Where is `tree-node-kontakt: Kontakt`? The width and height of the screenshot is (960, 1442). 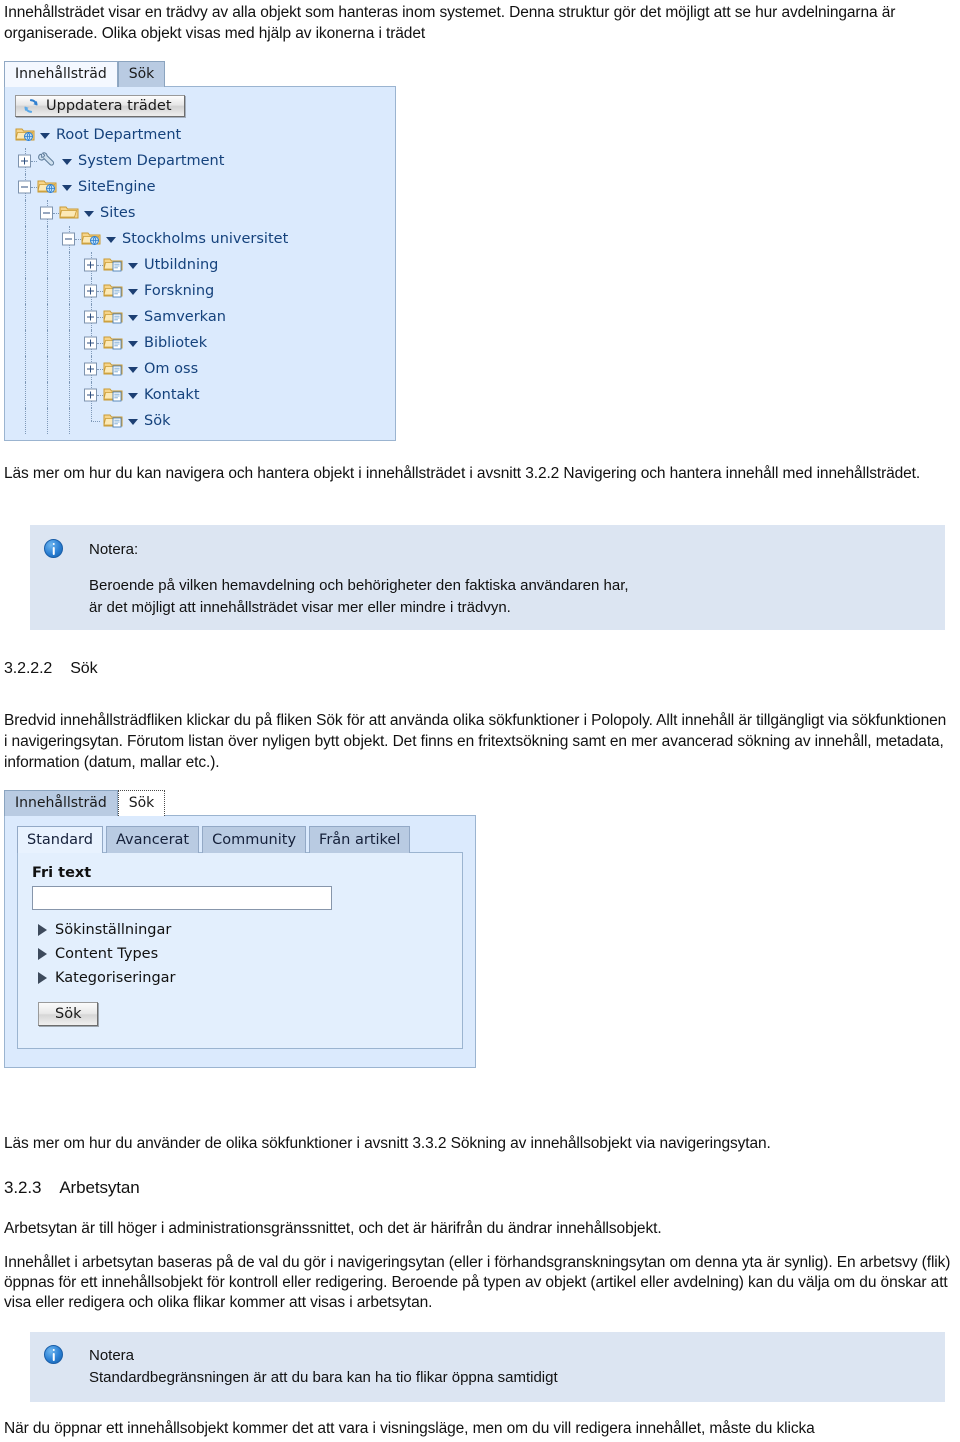
tree-node-kontakt: Kontakt is located at coordinates (202, 395).